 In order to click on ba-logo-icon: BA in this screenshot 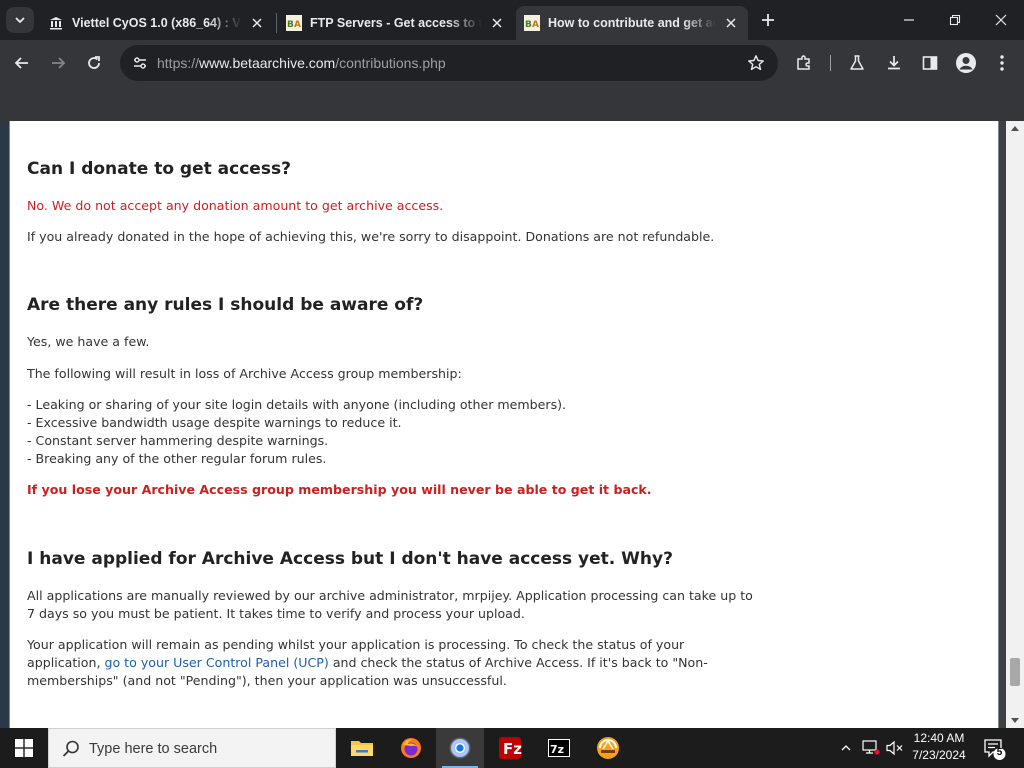, I will do `click(294, 23)`.